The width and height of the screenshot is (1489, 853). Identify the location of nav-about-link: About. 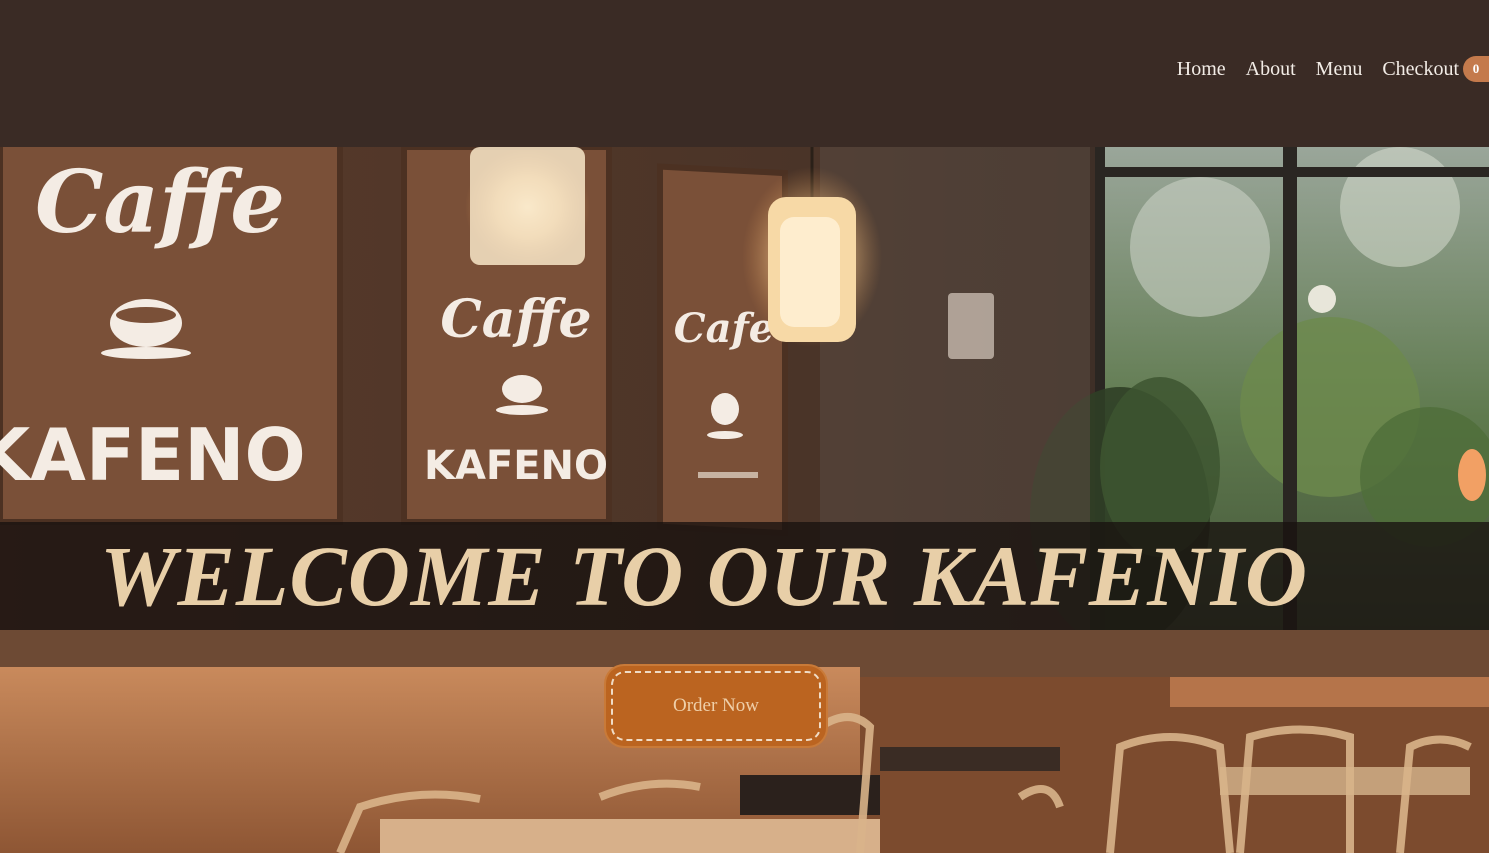
(1271, 69).